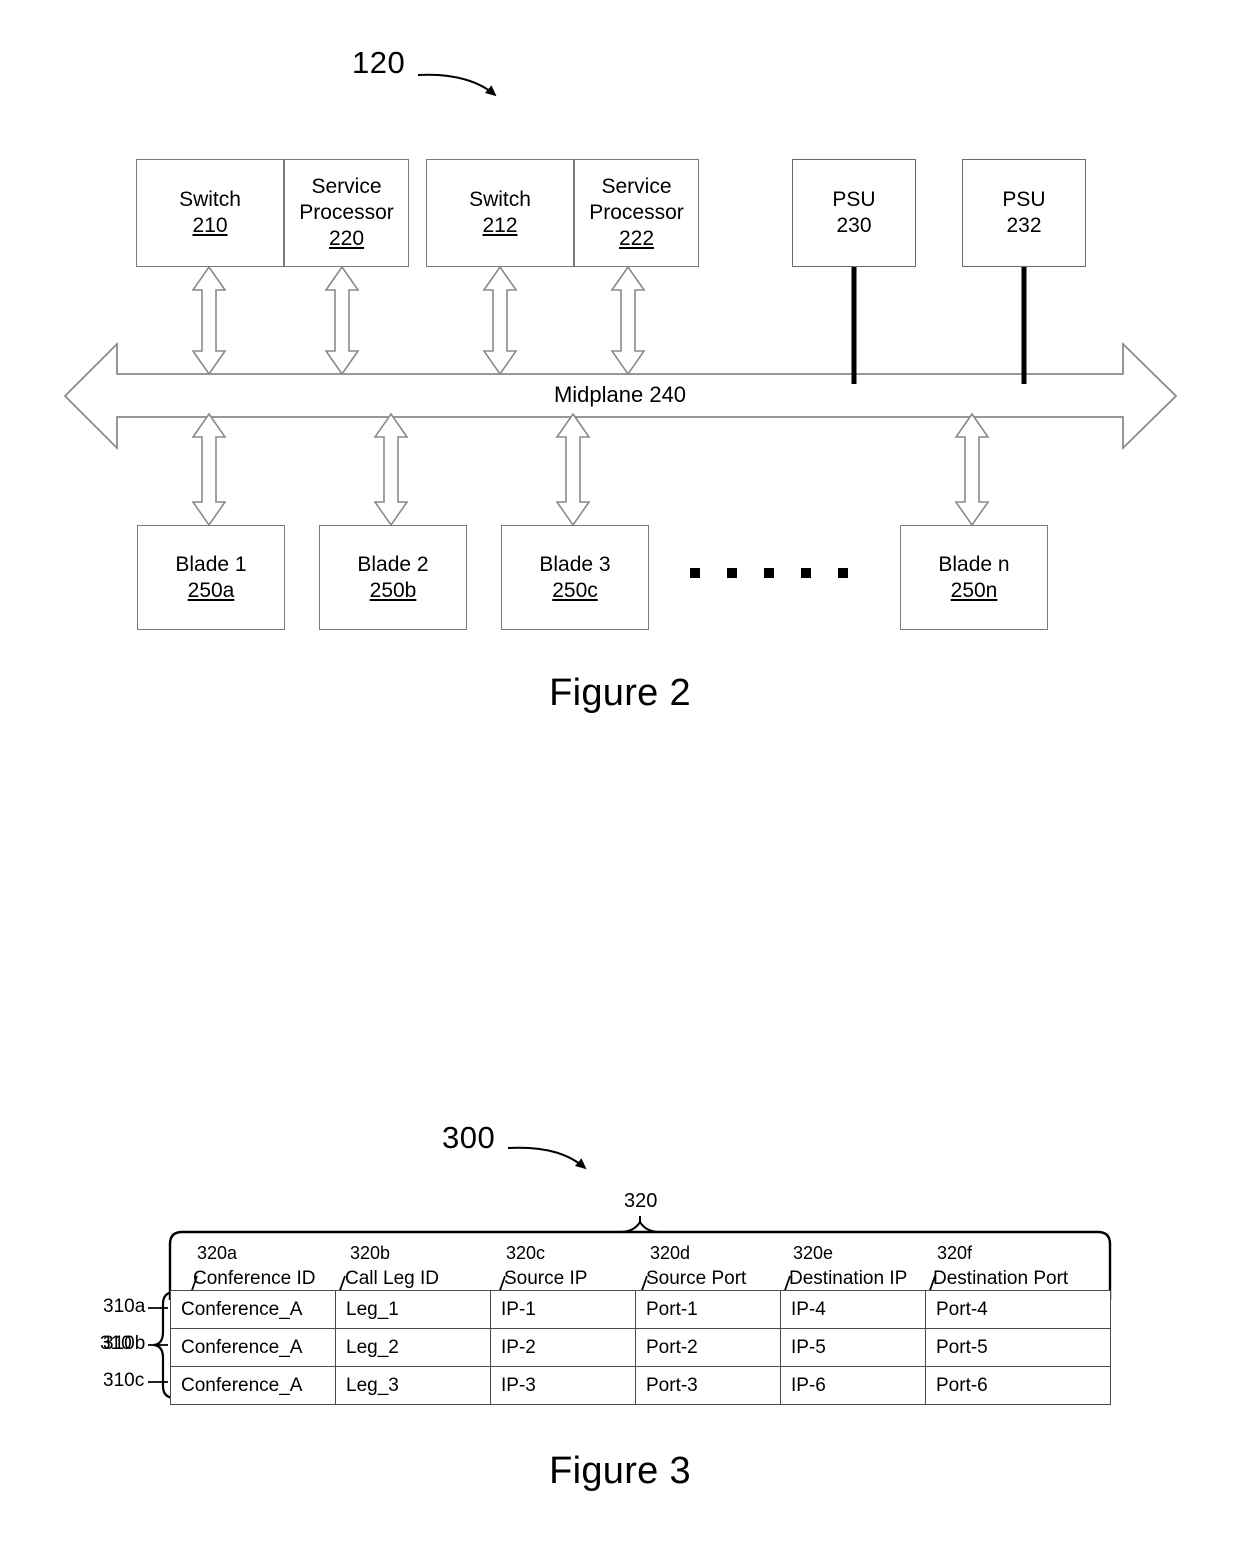  Describe the element at coordinates (413, 1385) in the screenshot. I see `cell-call-leg-id: Leg_3` at that location.